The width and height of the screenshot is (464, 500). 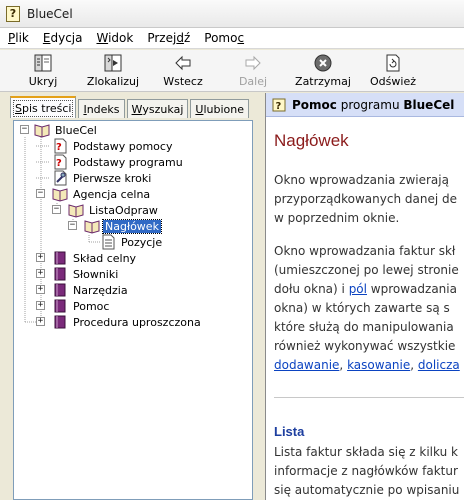 I want to click on tree-node-clearance-list: ListaOdpraw, so click(x=114, y=210).